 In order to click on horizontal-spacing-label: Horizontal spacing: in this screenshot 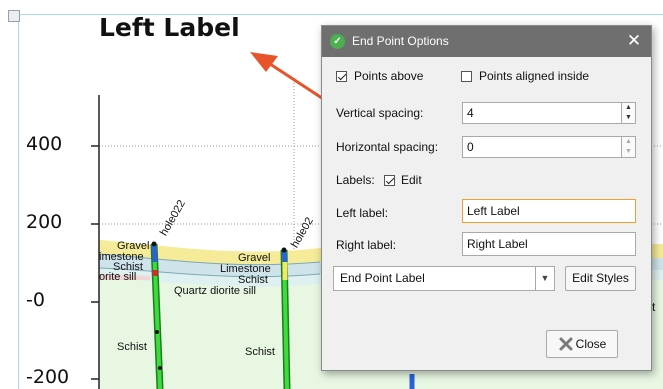, I will do `click(387, 147)`.